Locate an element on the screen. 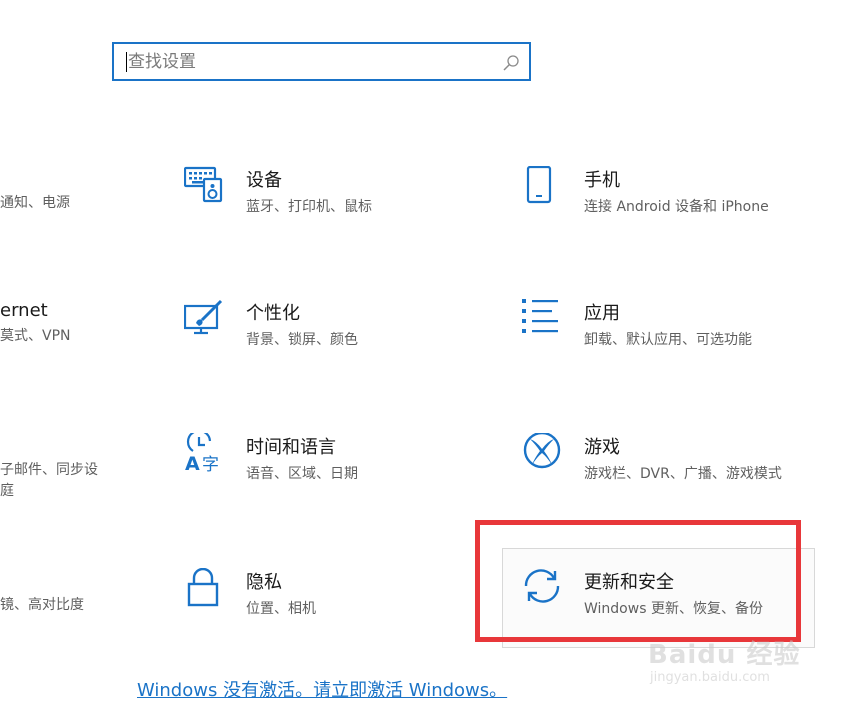  phone-icon is located at coordinates (539, 185).